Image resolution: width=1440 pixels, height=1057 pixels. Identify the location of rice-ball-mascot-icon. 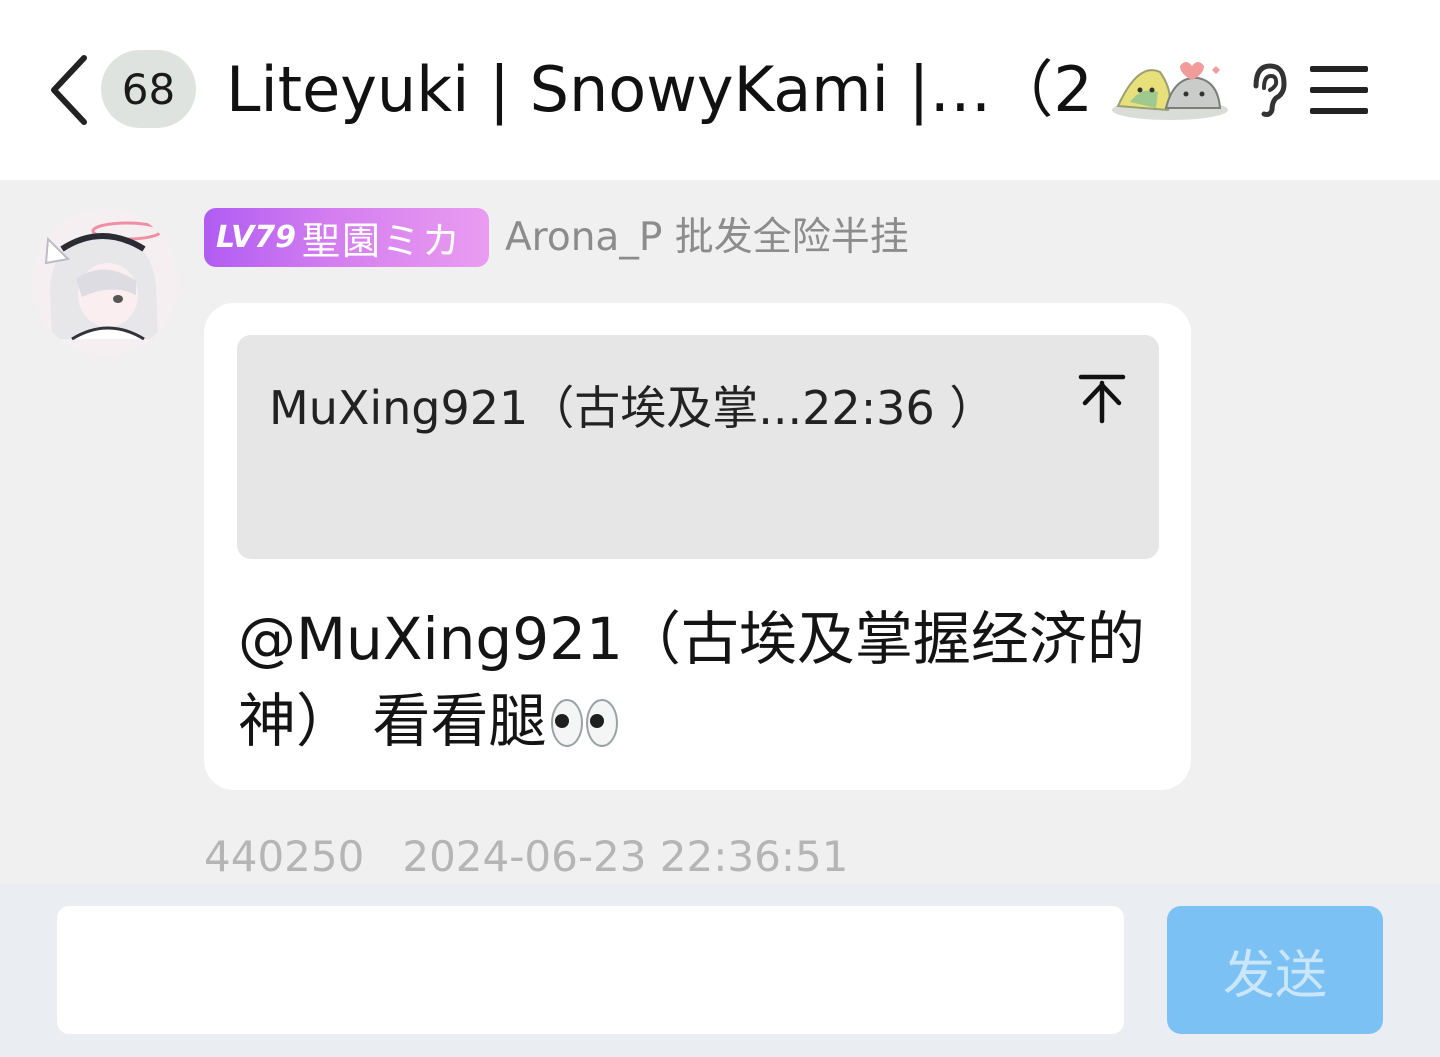
(1170, 91).